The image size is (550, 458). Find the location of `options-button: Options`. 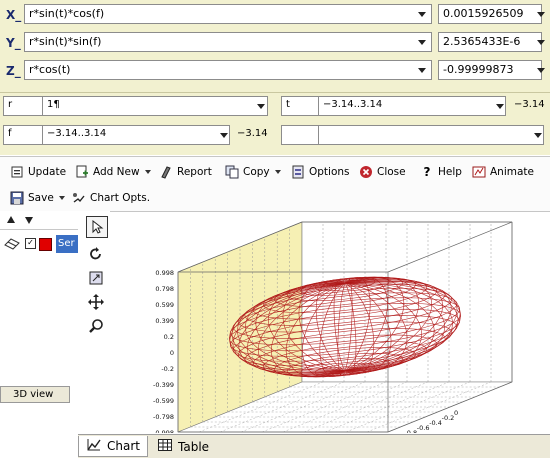

options-button: Options is located at coordinates (320, 172).